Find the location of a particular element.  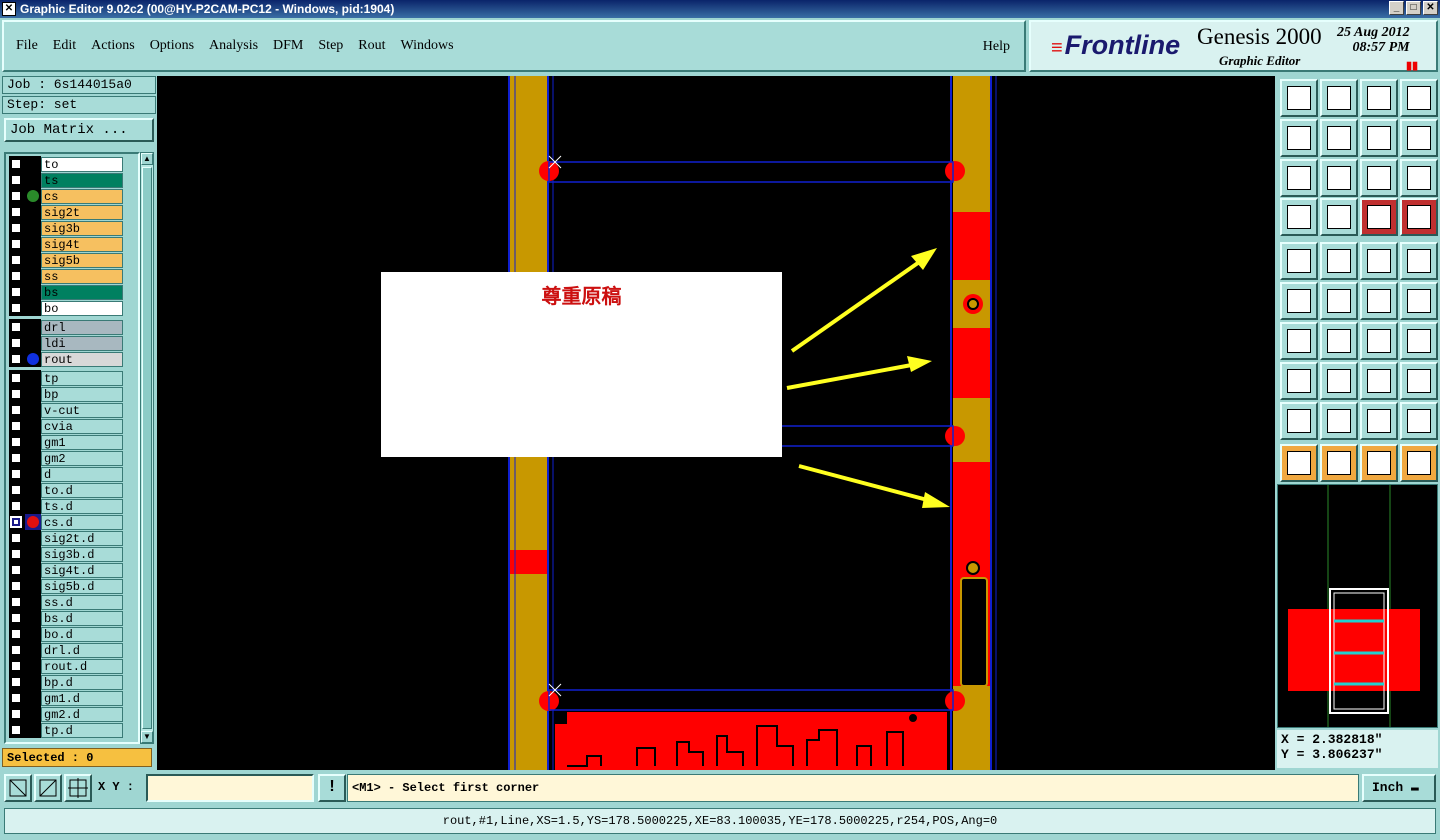

layer-row: cs.d is located at coordinates (72, 522).